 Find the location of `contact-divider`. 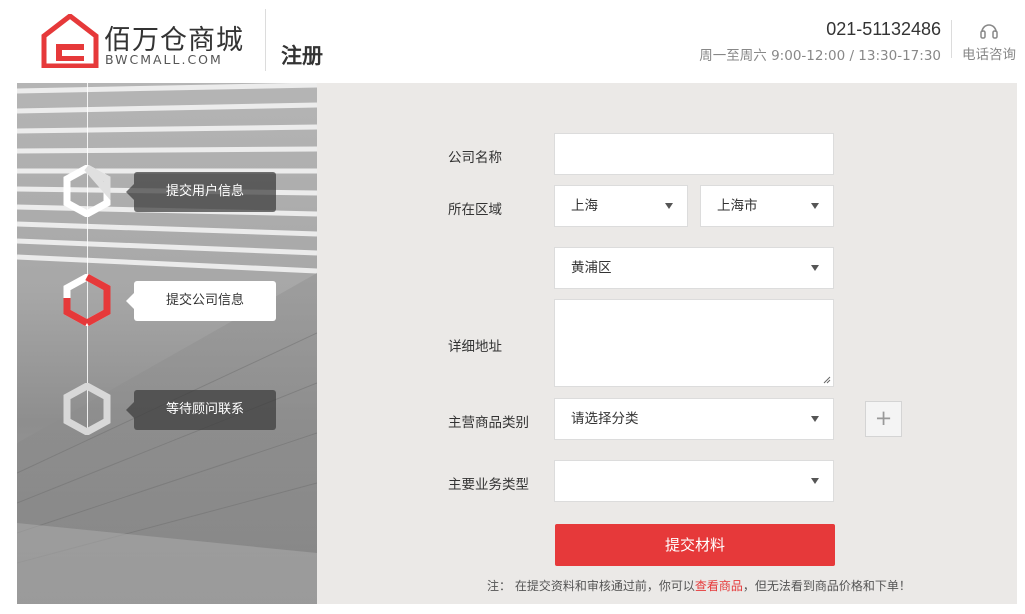

contact-divider is located at coordinates (951, 39).